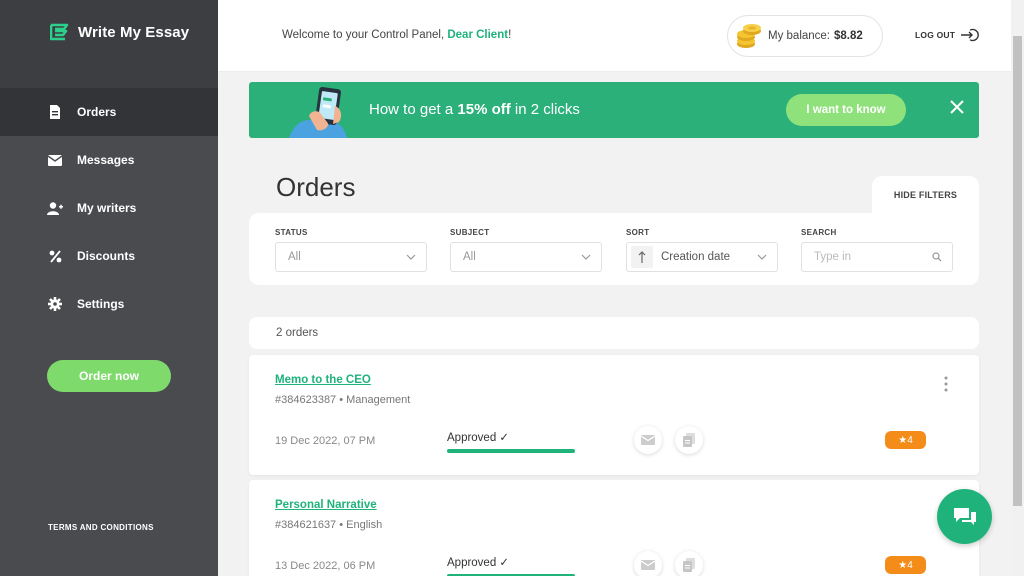 This screenshot has width=1024, height=576. Describe the element at coordinates (101, 304) in the screenshot. I see `sidebar-item-label: Settings` at that location.